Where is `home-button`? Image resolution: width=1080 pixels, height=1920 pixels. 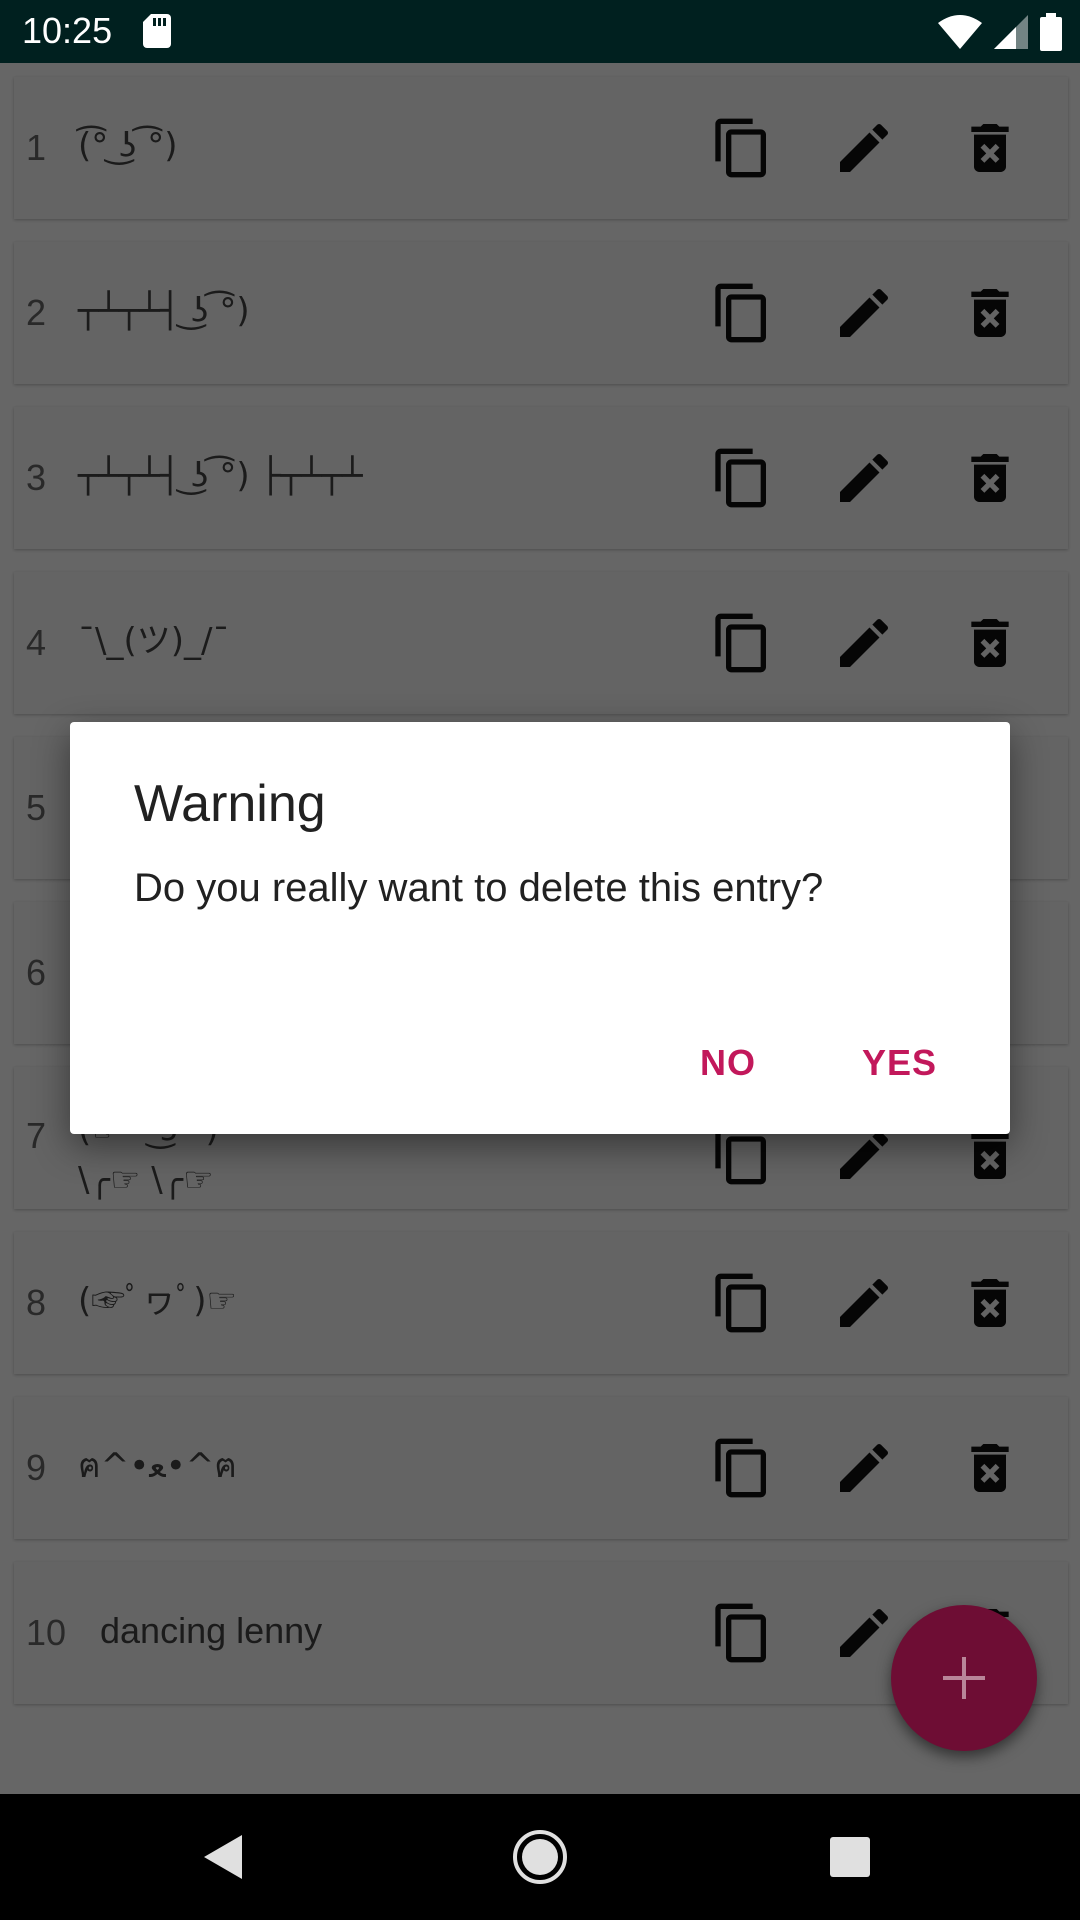
home-button is located at coordinates (540, 1857).